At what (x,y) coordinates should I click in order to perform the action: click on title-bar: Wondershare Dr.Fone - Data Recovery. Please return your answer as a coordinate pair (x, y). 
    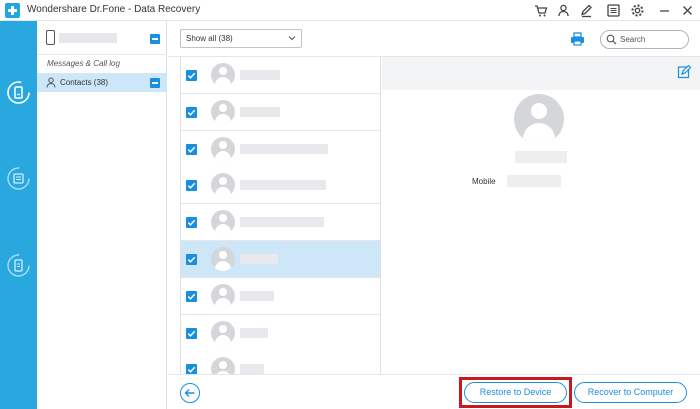
    Looking at the image, I should click on (350, 10).